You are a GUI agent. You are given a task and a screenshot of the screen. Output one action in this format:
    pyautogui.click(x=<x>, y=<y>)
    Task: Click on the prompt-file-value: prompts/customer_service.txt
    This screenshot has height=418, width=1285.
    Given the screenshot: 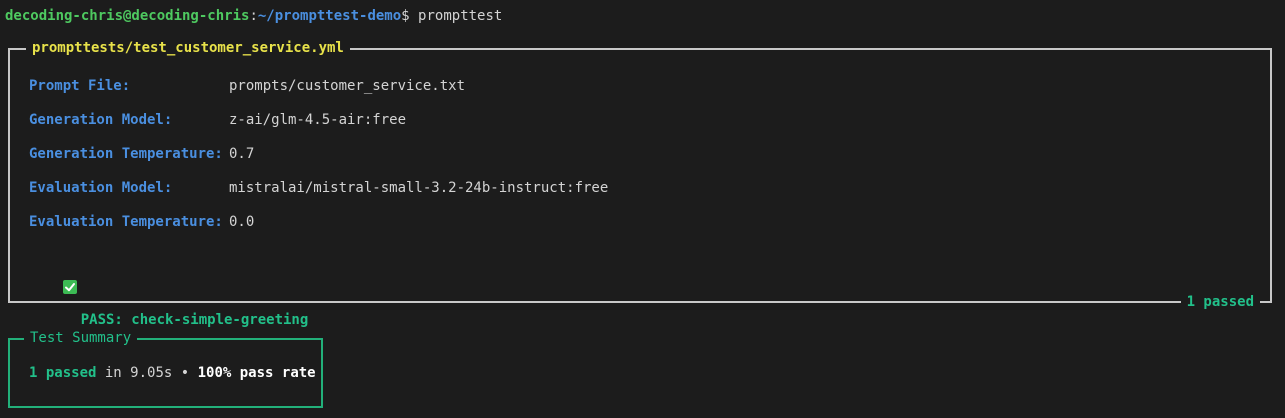 What is the action you would take?
    pyautogui.click(x=347, y=86)
    